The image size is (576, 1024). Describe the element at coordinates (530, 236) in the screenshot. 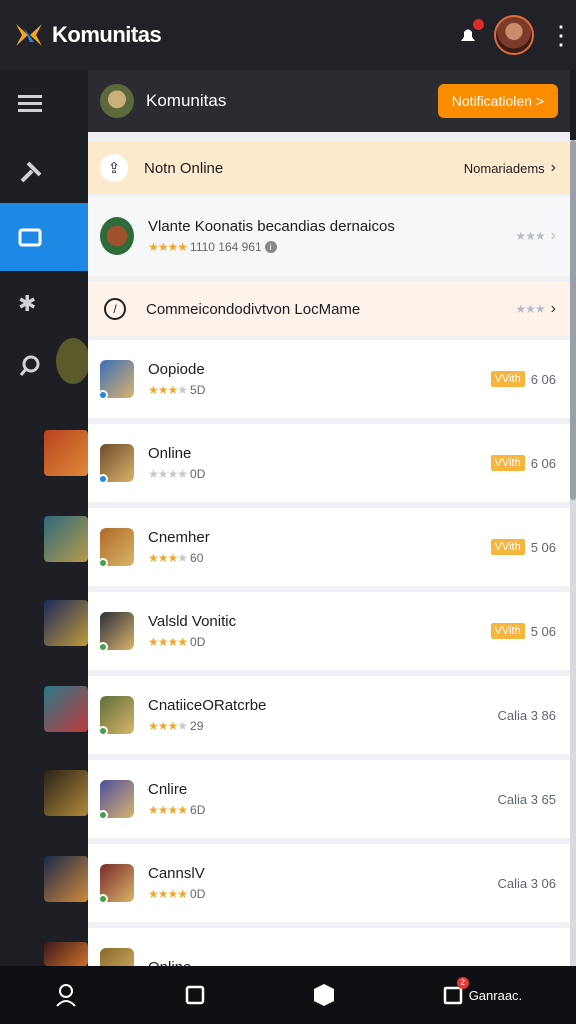

I see `featured-right-stars: ★★★` at that location.